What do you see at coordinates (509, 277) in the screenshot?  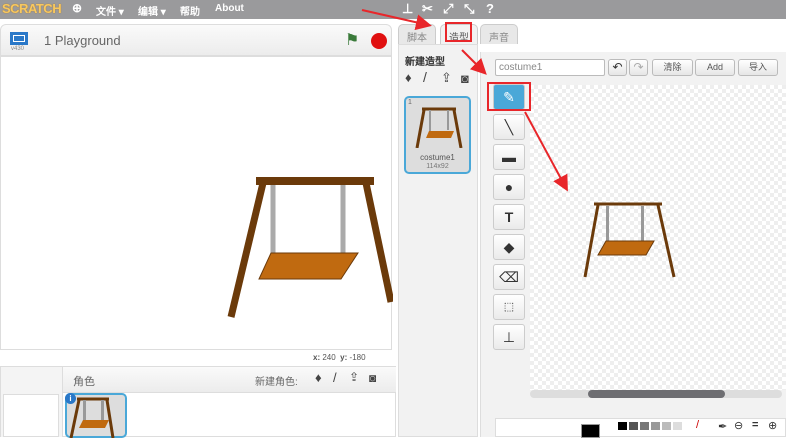 I see `eraser-tool: ⌫` at bounding box center [509, 277].